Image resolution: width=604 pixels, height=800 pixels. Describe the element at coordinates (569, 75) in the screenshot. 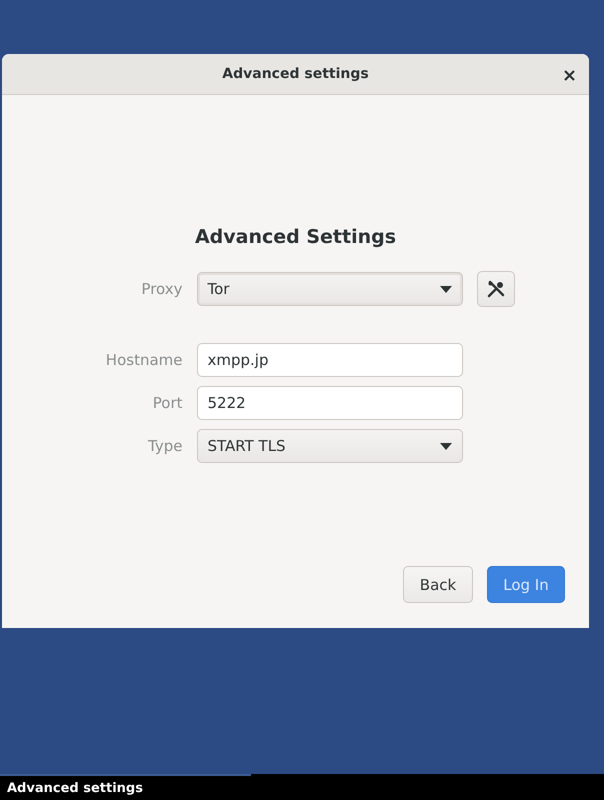

I see `close-icon` at that location.